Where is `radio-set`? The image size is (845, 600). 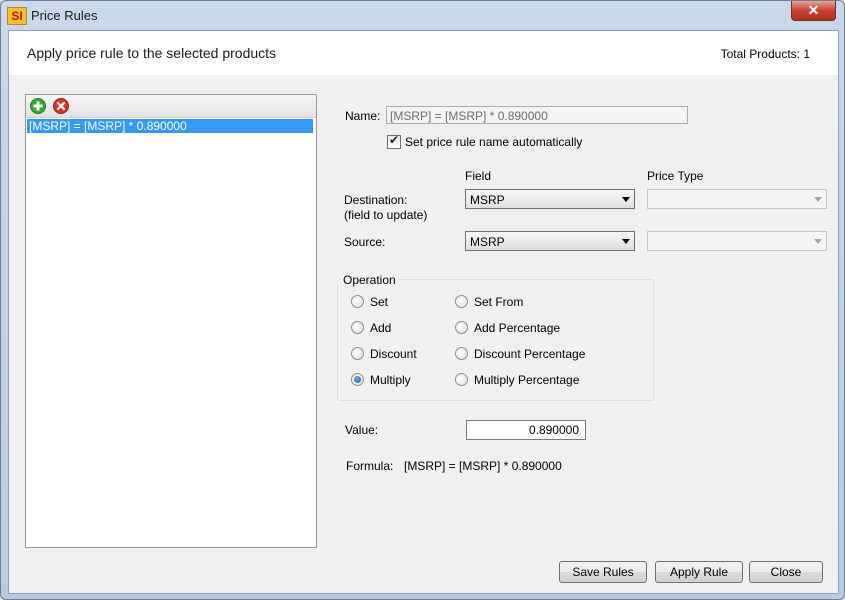 radio-set is located at coordinates (357, 301).